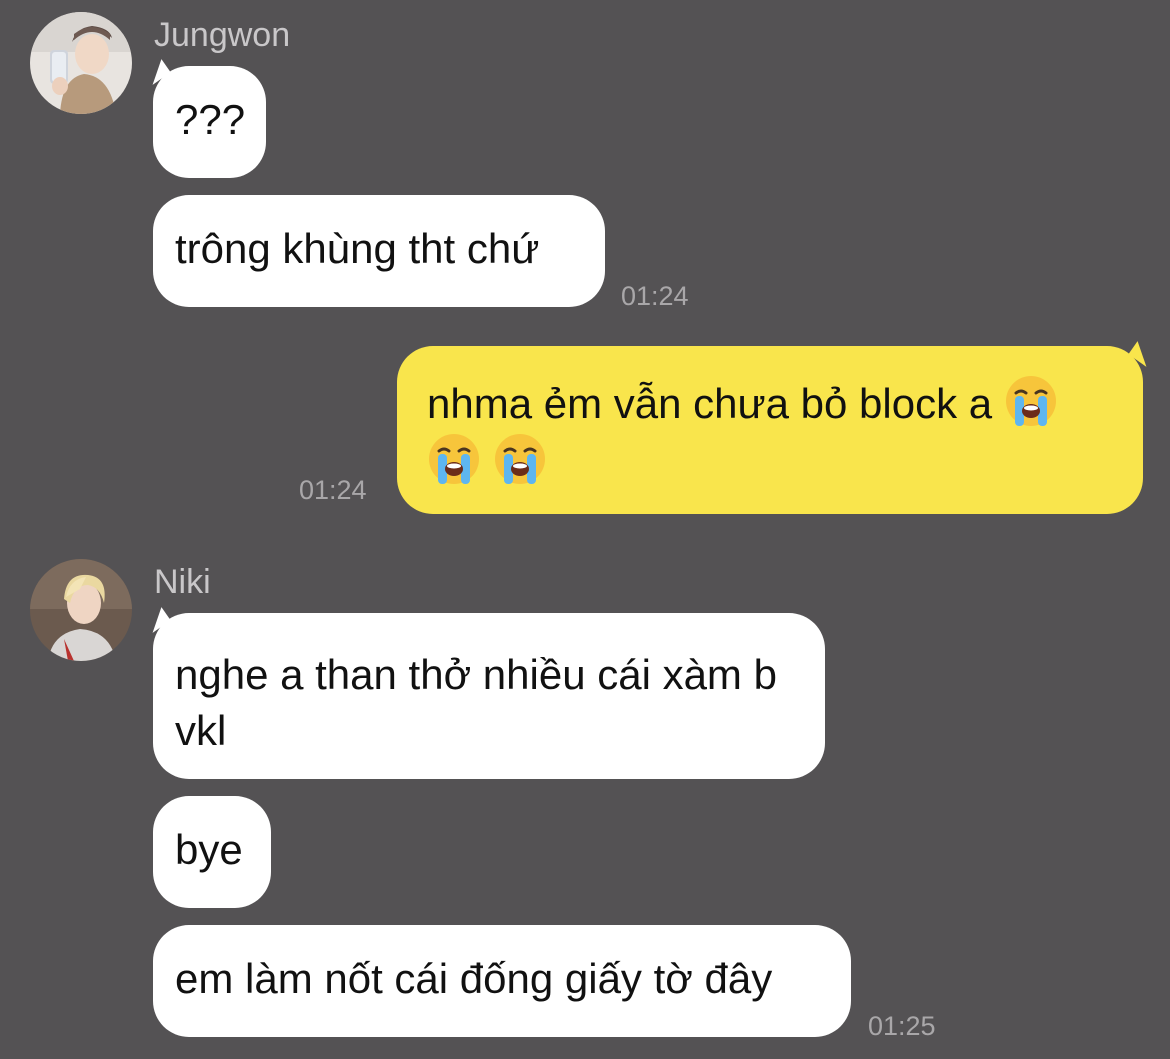 This screenshot has width=1170, height=1059. Describe the element at coordinates (502, 981) in the screenshot. I see `message-bubble-incoming: em làm nốt cái đống giấy tờ đây` at that location.